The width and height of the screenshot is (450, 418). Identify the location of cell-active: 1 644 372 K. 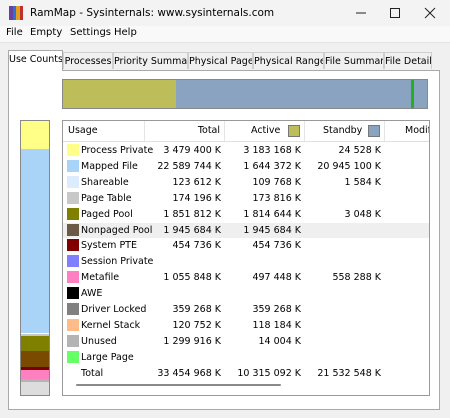
(272, 166).